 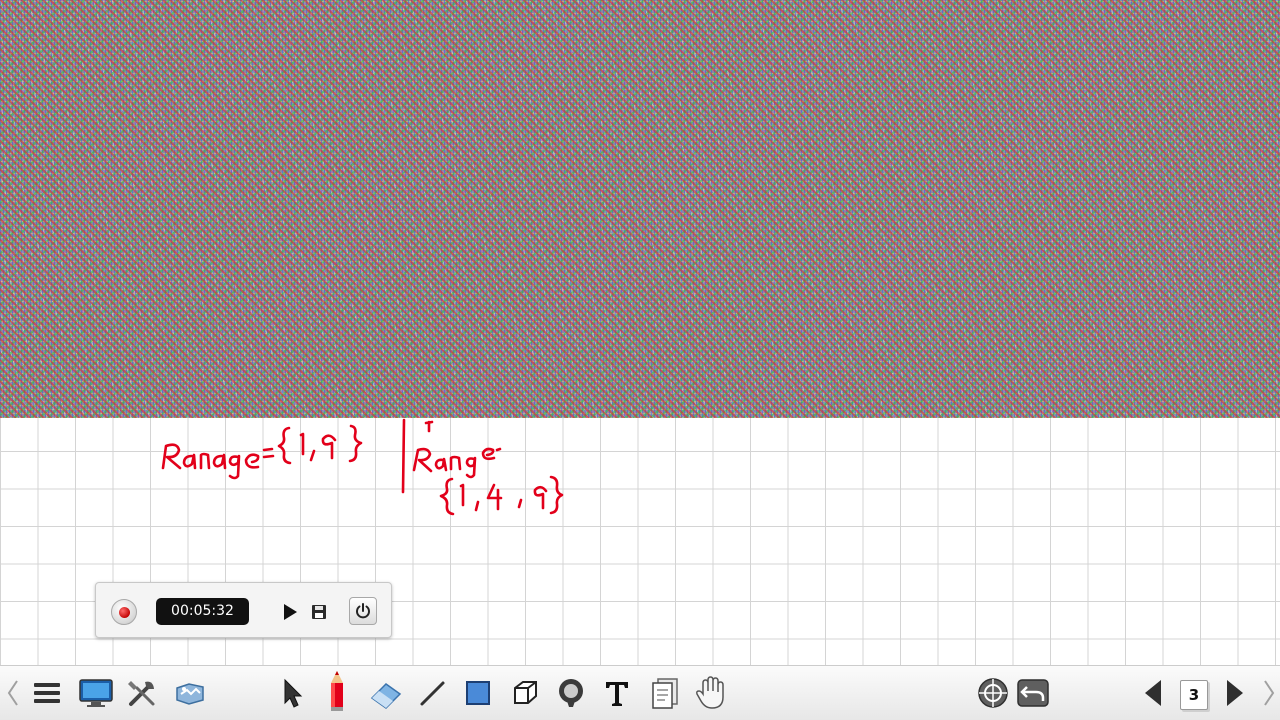 I want to click on play-icon, so click(x=290, y=612).